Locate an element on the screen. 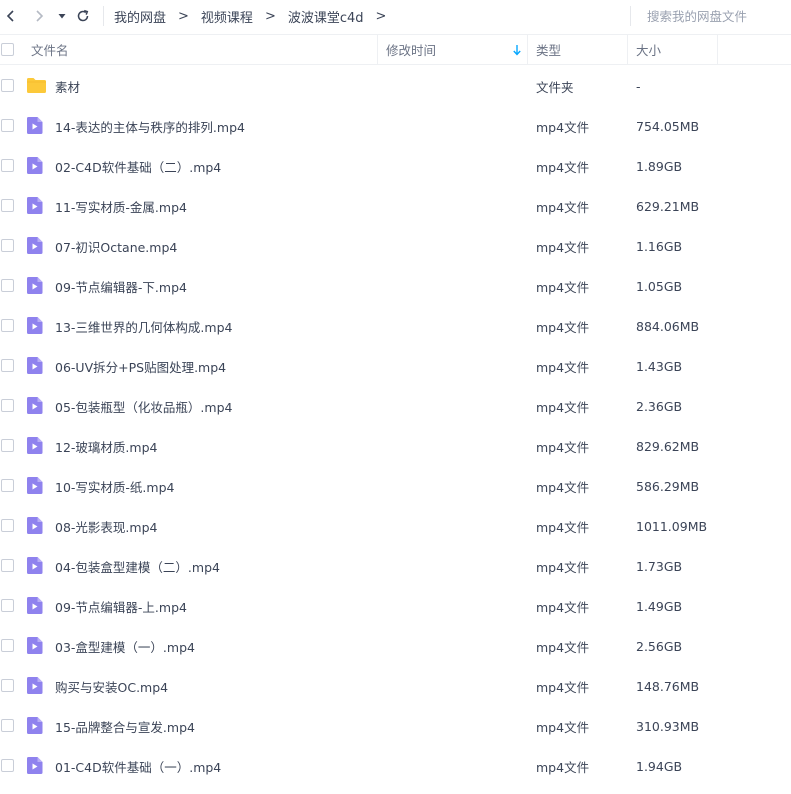 The image size is (791, 794). file-row: 11-写实材质-金属.mp4 mp4文件 629.21MB is located at coordinates (395, 206).